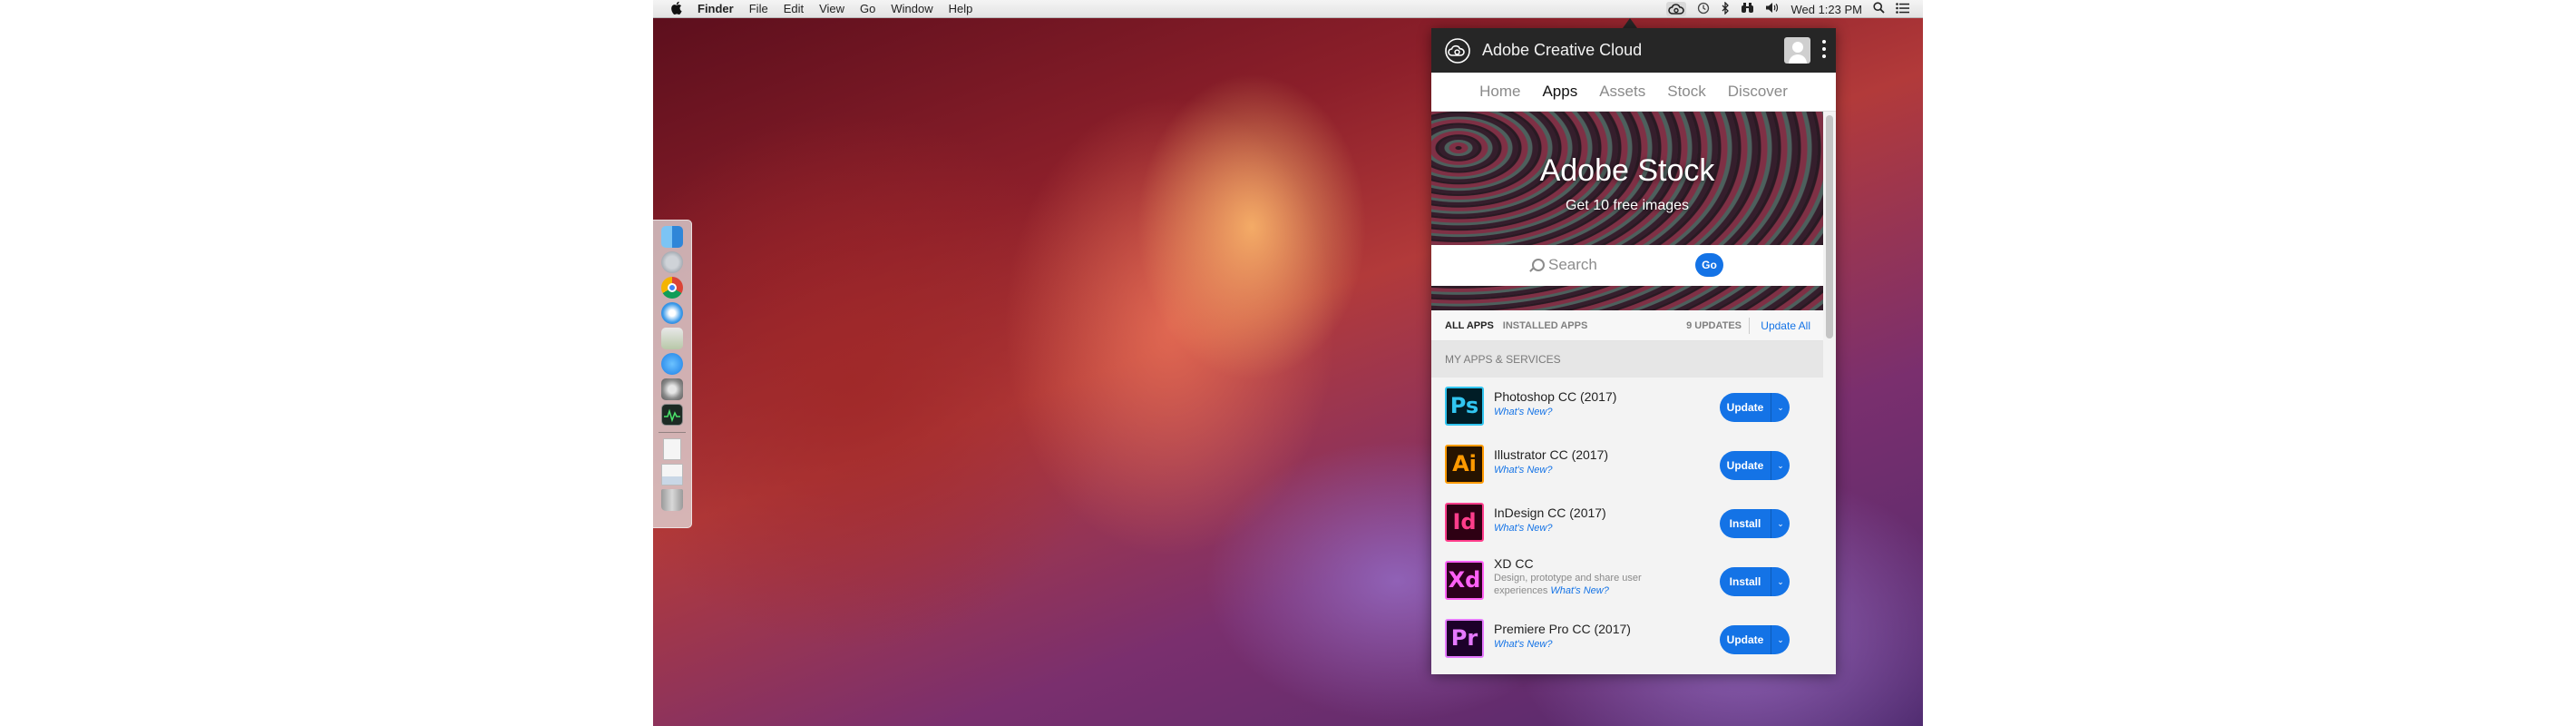  Describe the element at coordinates (672, 475) in the screenshot. I see `photo-icon` at that location.